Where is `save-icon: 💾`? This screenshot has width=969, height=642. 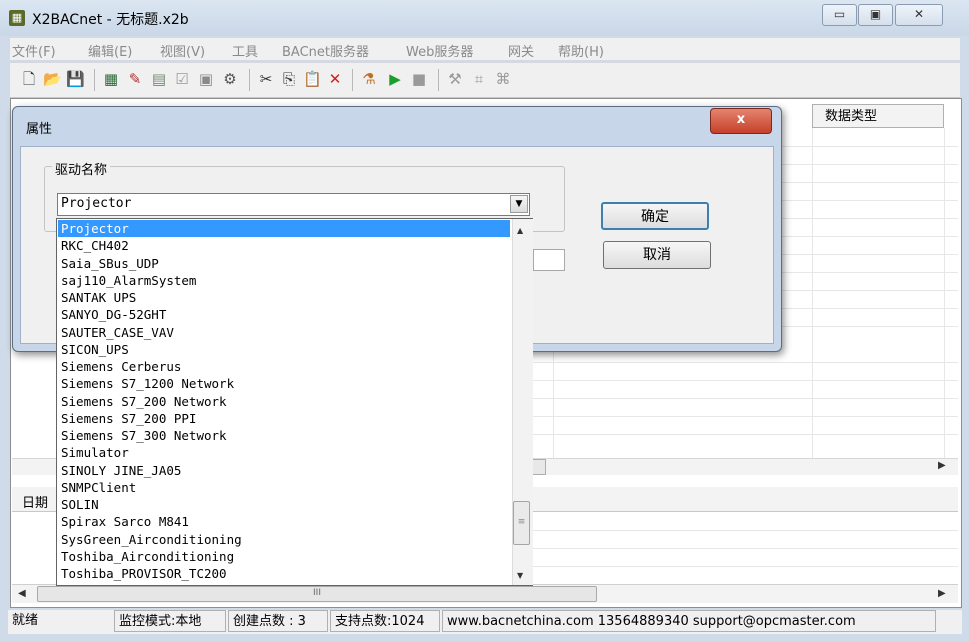 save-icon: 💾 is located at coordinates (75, 79).